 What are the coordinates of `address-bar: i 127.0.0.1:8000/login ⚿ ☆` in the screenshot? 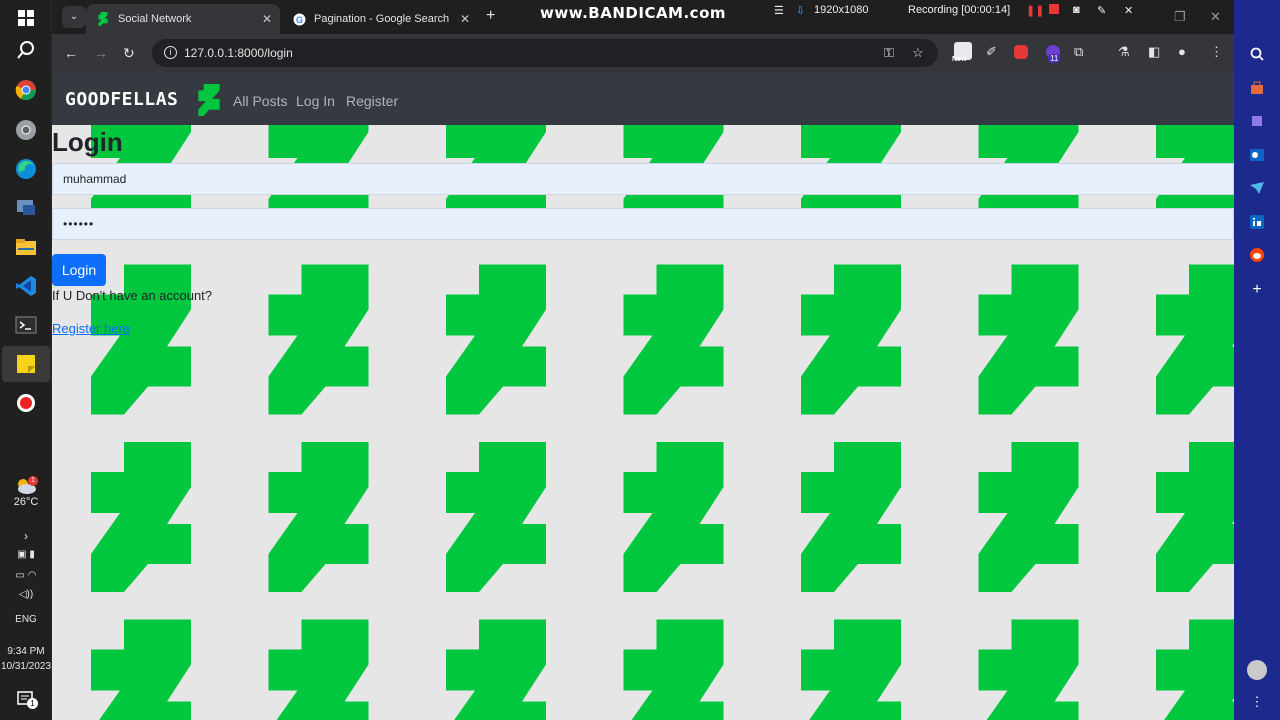 It's located at (545, 53).